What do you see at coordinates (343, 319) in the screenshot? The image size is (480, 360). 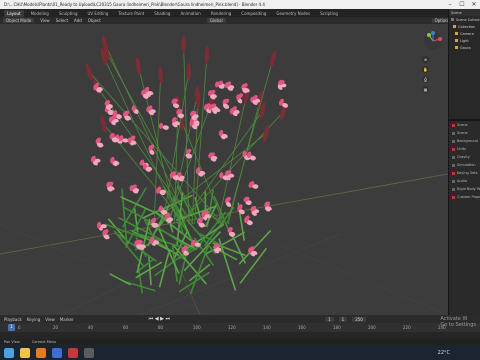 I see `start-frame-field: 1` at bounding box center [343, 319].